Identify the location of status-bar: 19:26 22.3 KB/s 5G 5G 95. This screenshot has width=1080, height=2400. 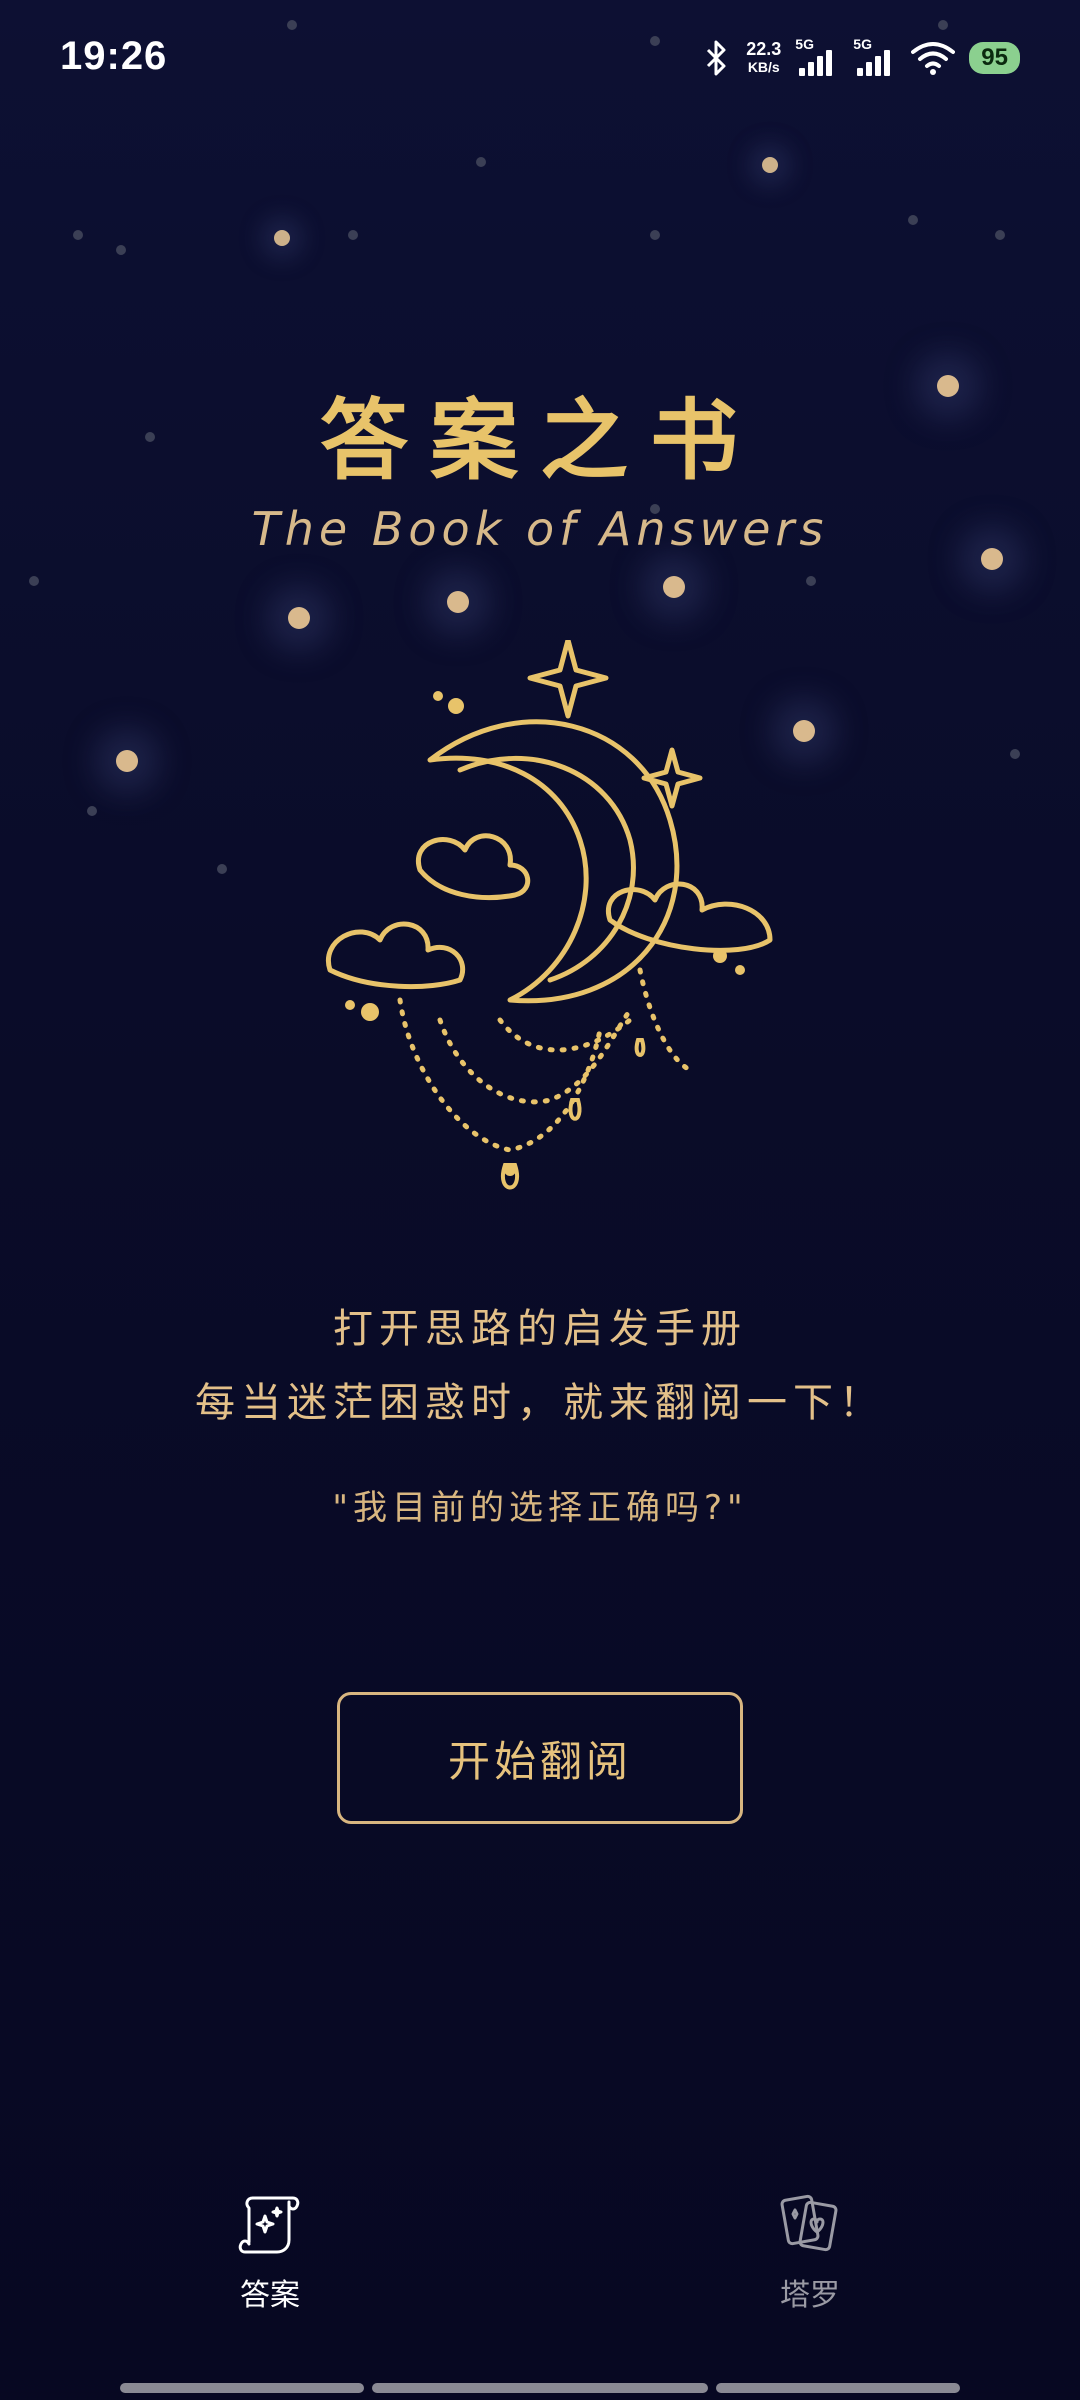
(540, 60).